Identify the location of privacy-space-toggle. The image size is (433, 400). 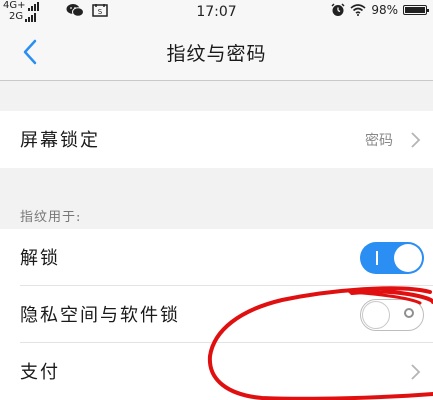
(392, 315).